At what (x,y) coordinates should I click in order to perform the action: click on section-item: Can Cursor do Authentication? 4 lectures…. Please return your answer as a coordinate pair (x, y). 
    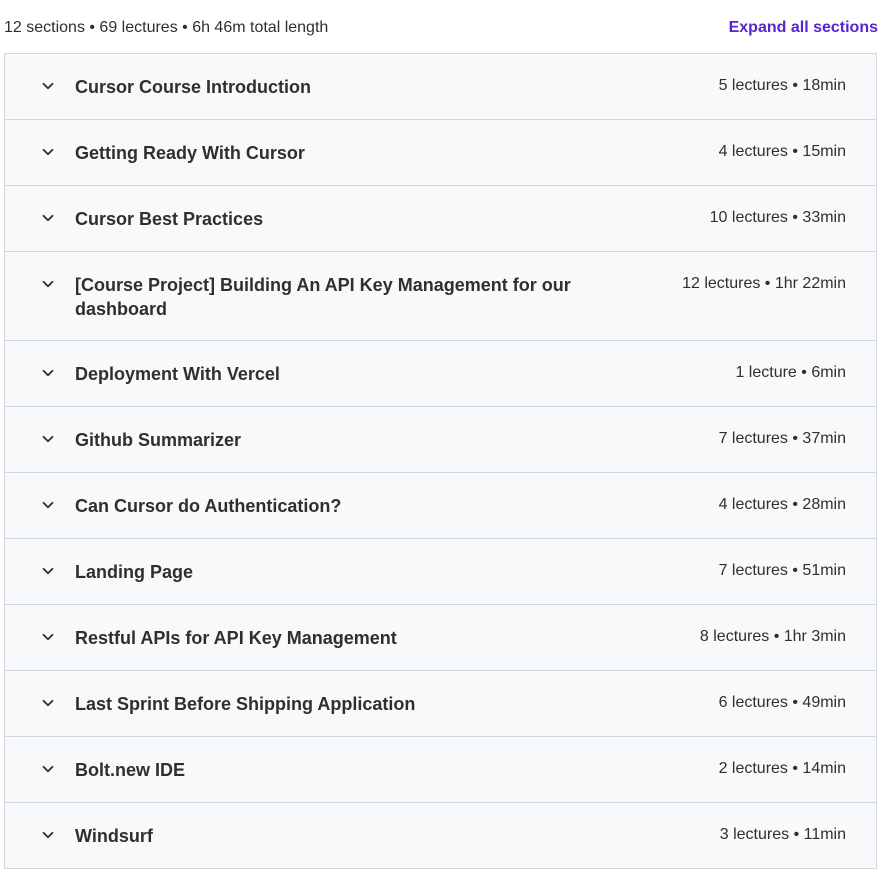
    Looking at the image, I should click on (440, 506).